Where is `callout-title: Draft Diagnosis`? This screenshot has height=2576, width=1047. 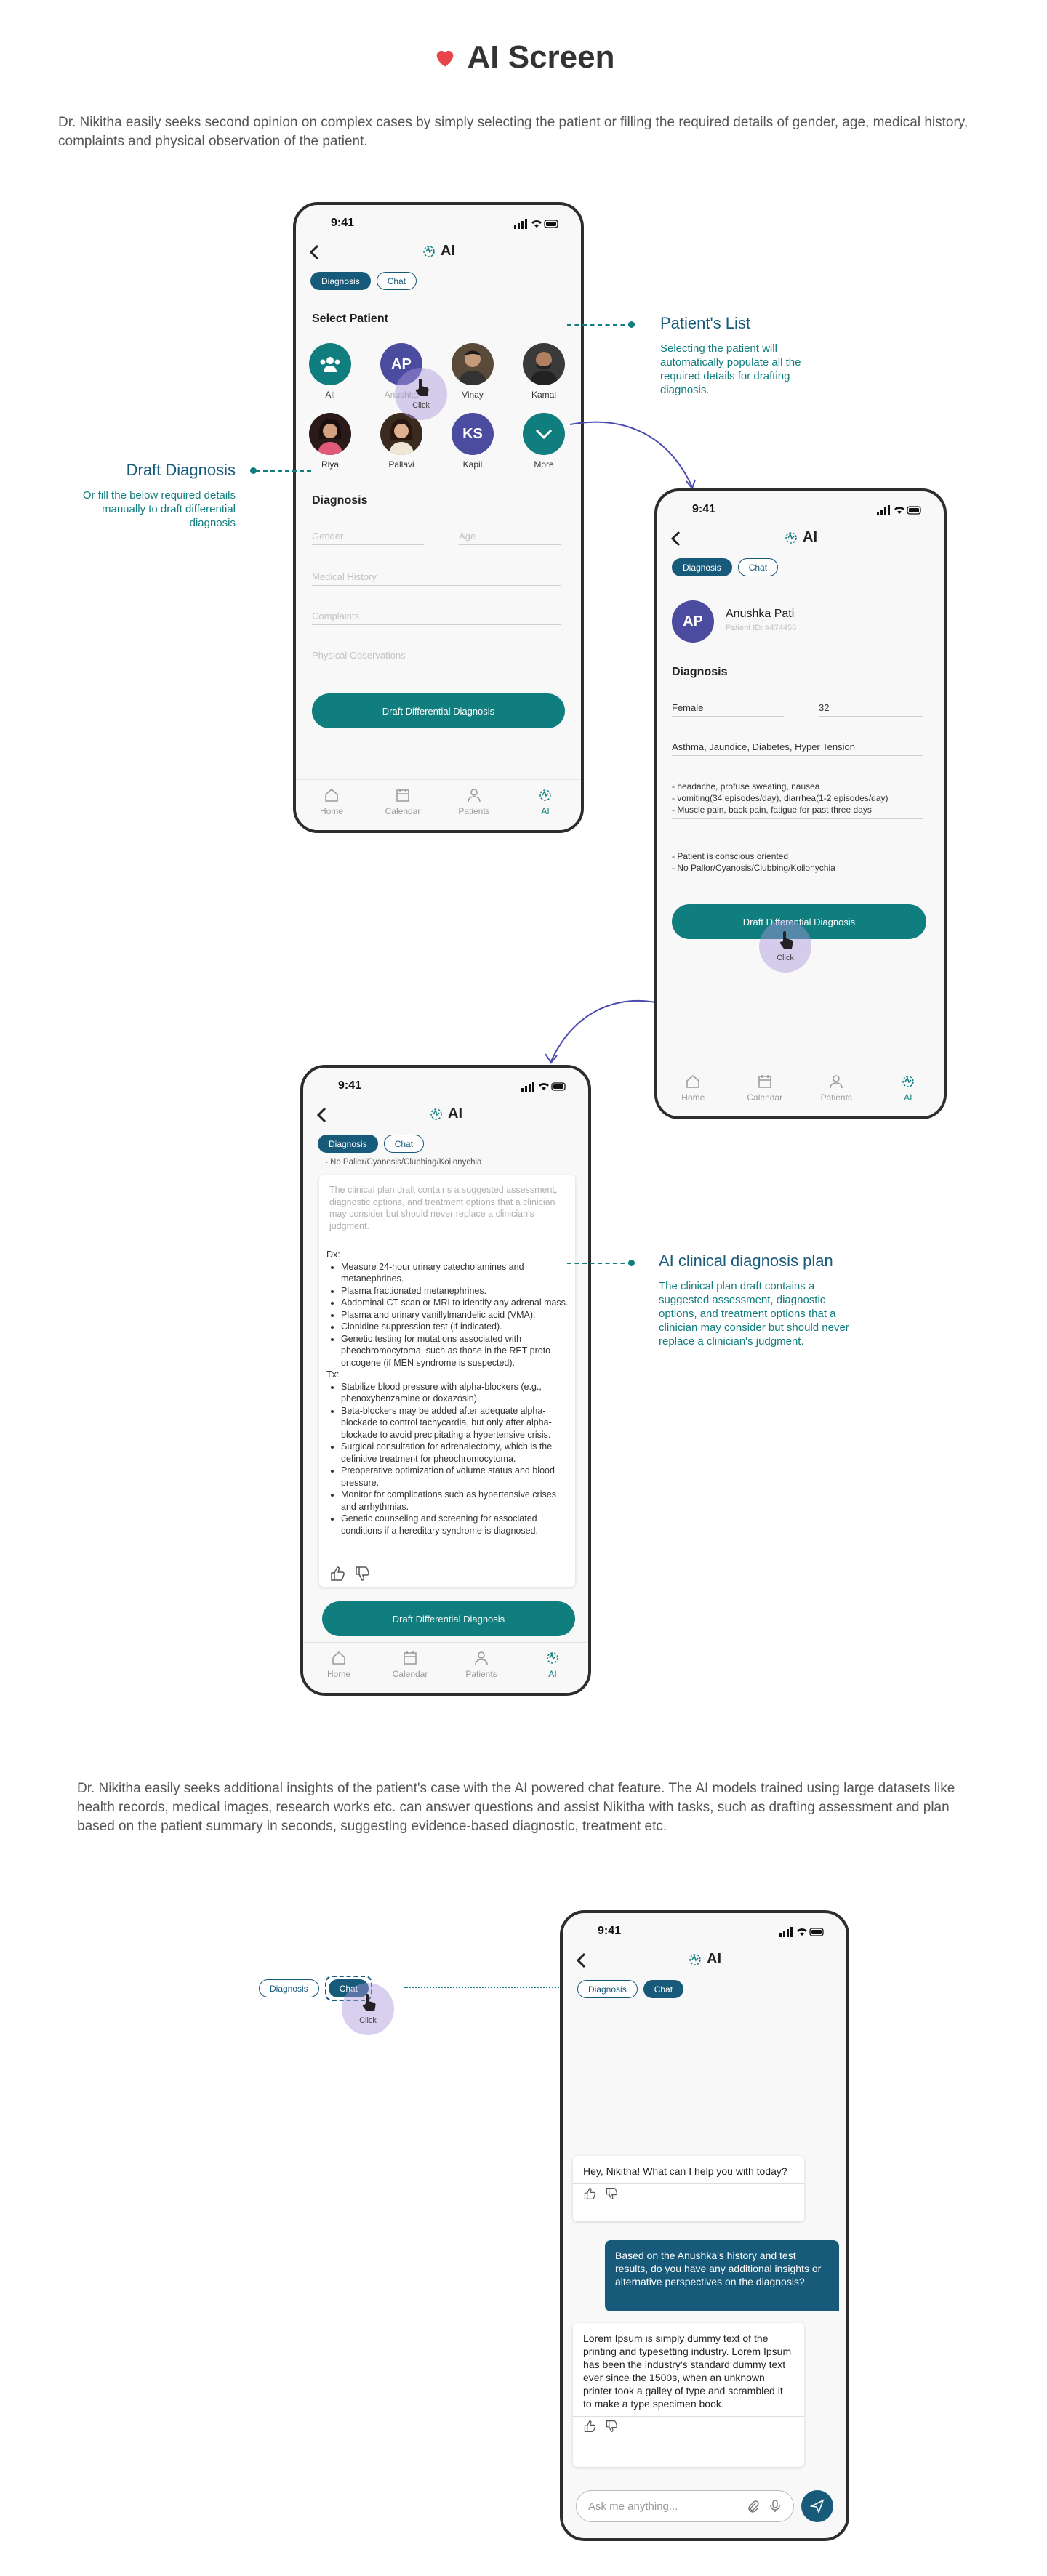 callout-title: Draft Diagnosis is located at coordinates (181, 470).